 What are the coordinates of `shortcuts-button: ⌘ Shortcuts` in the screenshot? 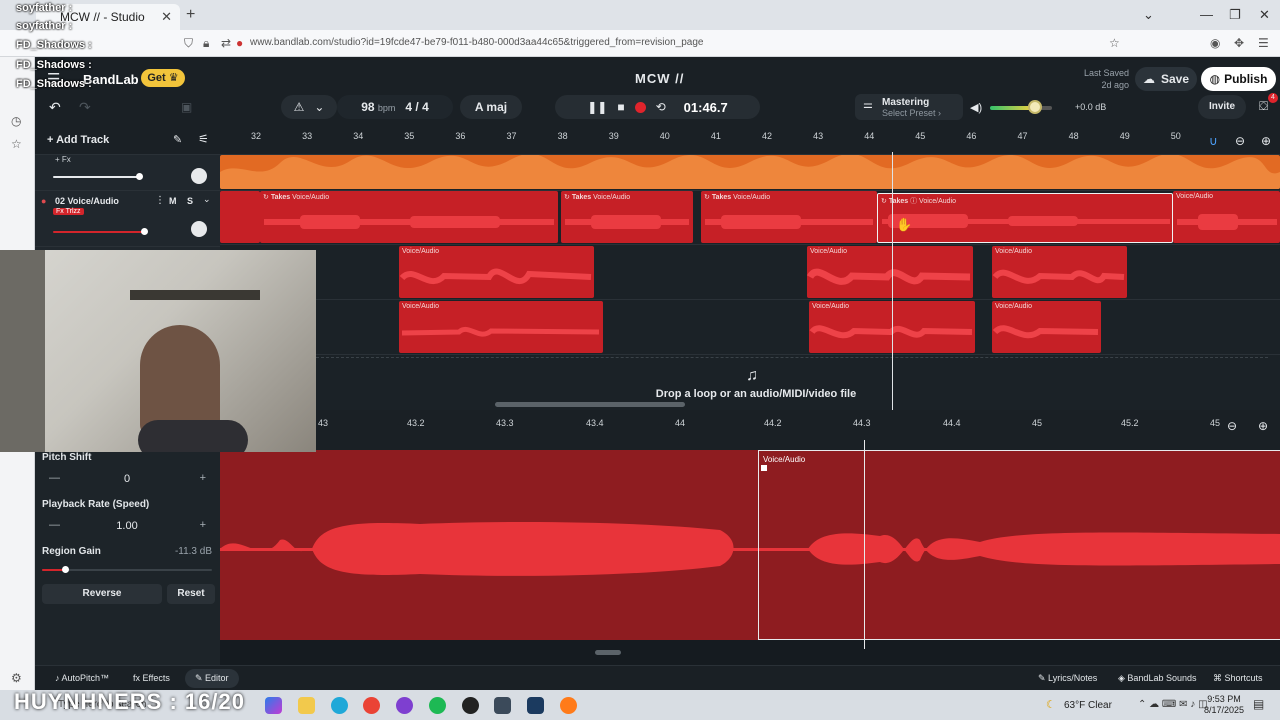 It's located at (1238, 678).